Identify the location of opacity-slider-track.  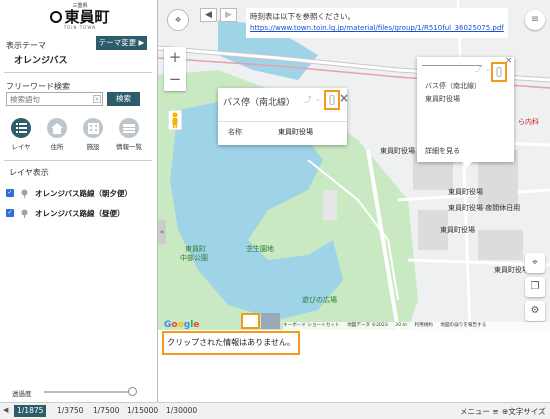
(88, 392).